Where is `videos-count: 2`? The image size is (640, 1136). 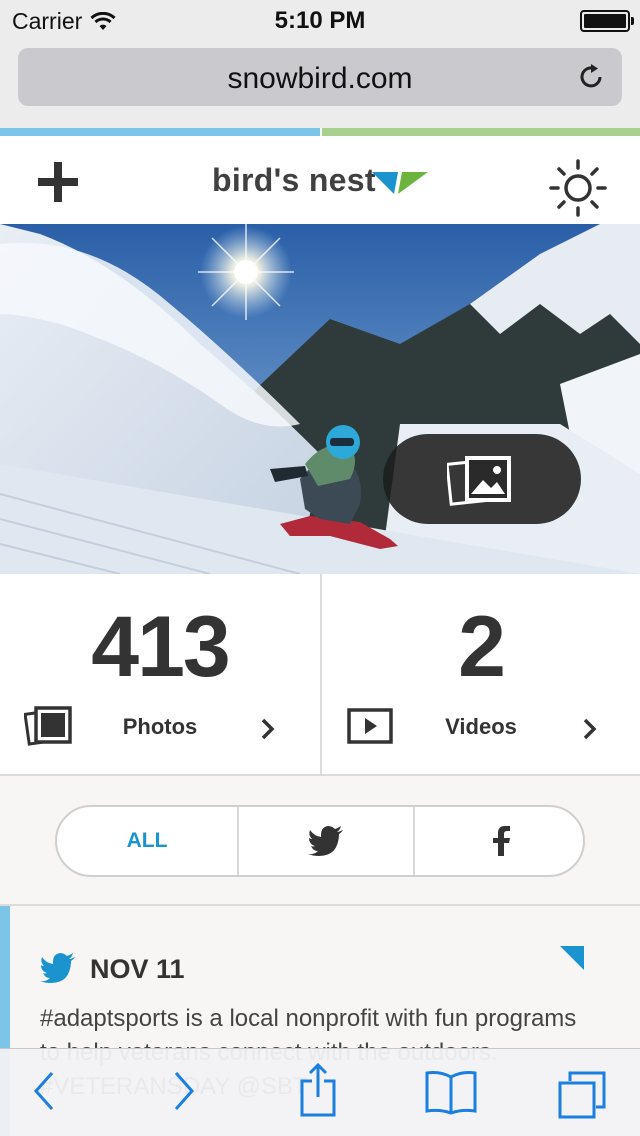
videos-count: 2 is located at coordinates (482, 647).